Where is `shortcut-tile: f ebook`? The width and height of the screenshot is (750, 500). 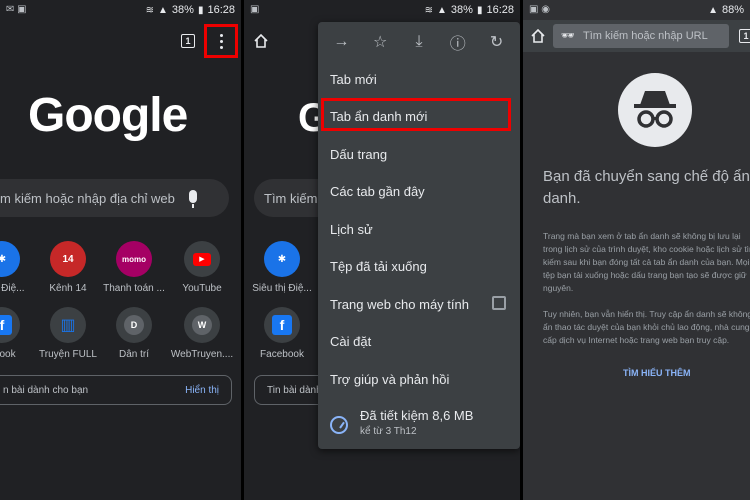
shortcut-tile: f ebook is located at coordinates (17, 333).